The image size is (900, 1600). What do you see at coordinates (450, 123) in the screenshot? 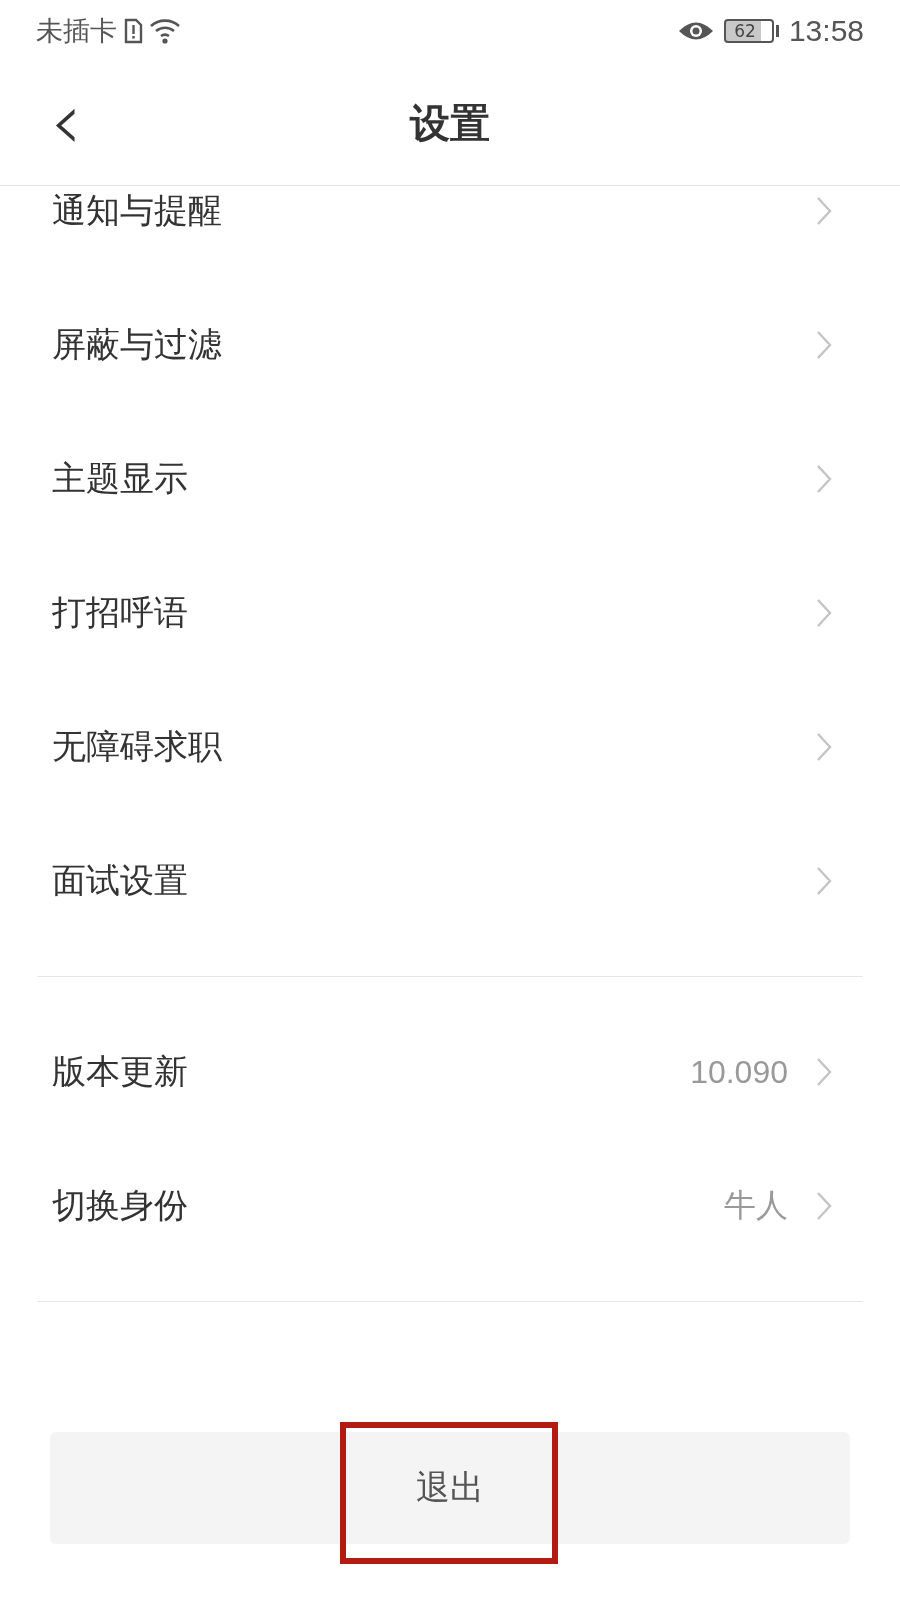
I see `page-title: 设置` at bounding box center [450, 123].